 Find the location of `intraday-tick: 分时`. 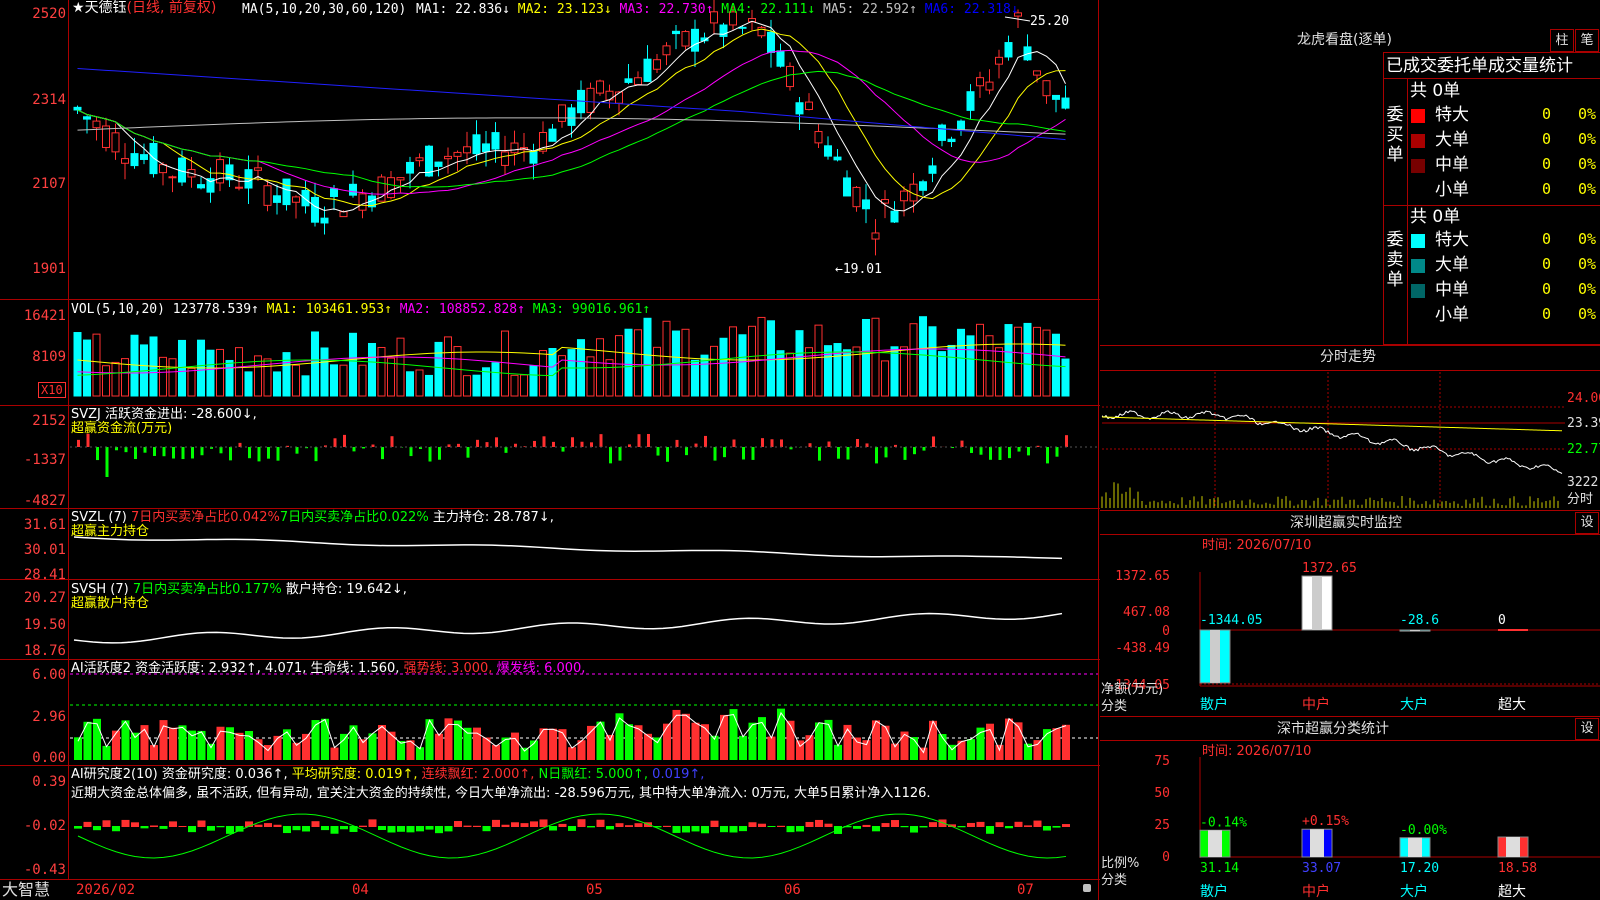

intraday-tick: 分时 is located at coordinates (1580, 499).